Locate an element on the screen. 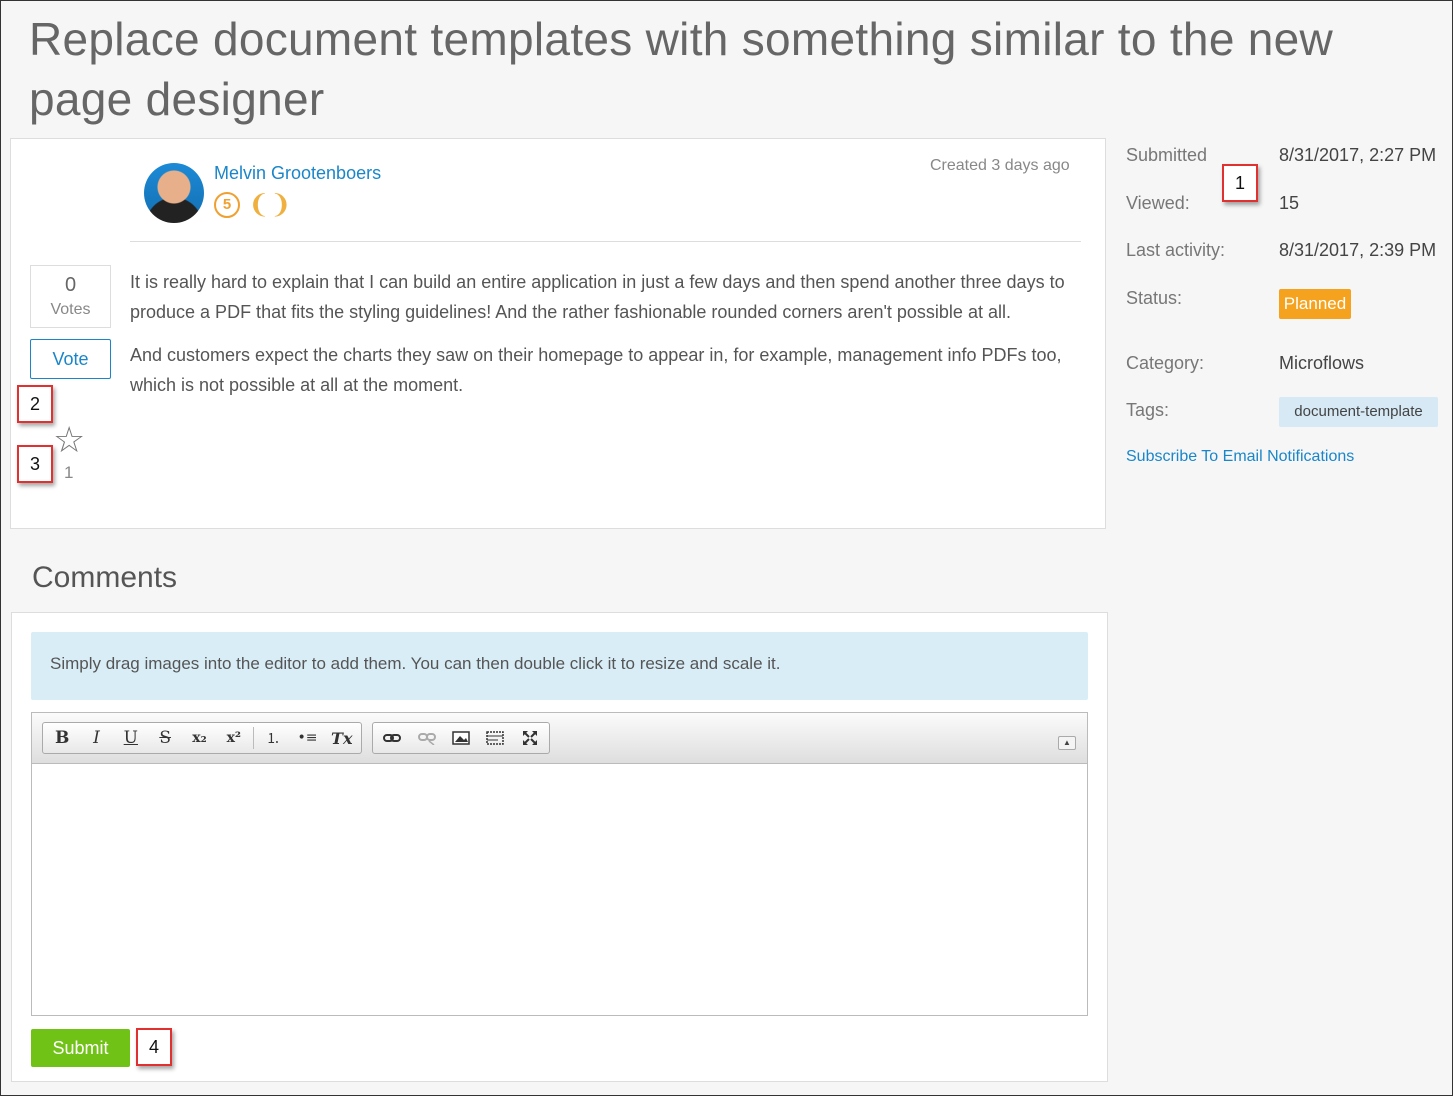 This screenshot has height=1096, width=1453. created-time: Created 3 days ago is located at coordinates (1000, 165).